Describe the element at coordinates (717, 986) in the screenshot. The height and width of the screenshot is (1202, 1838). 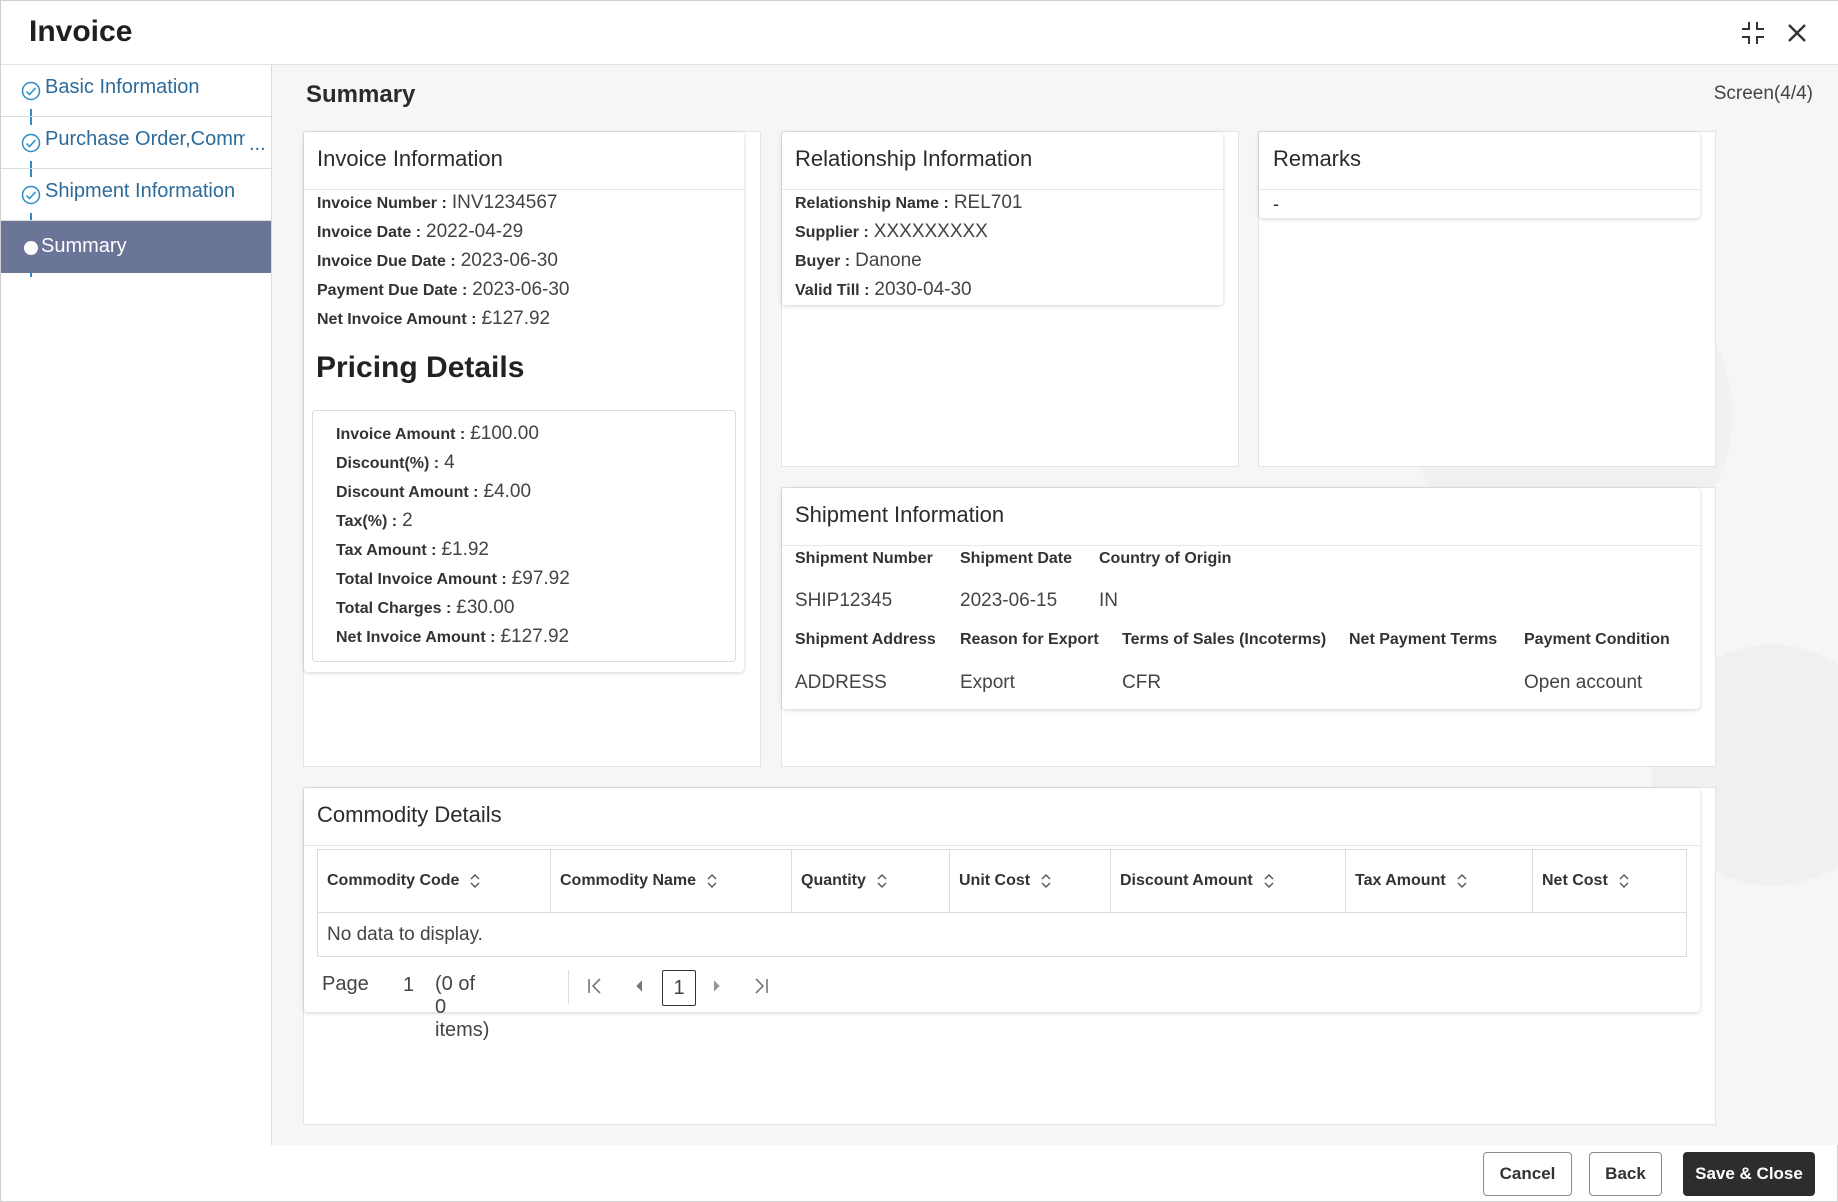
I see `next-page-icon` at that location.